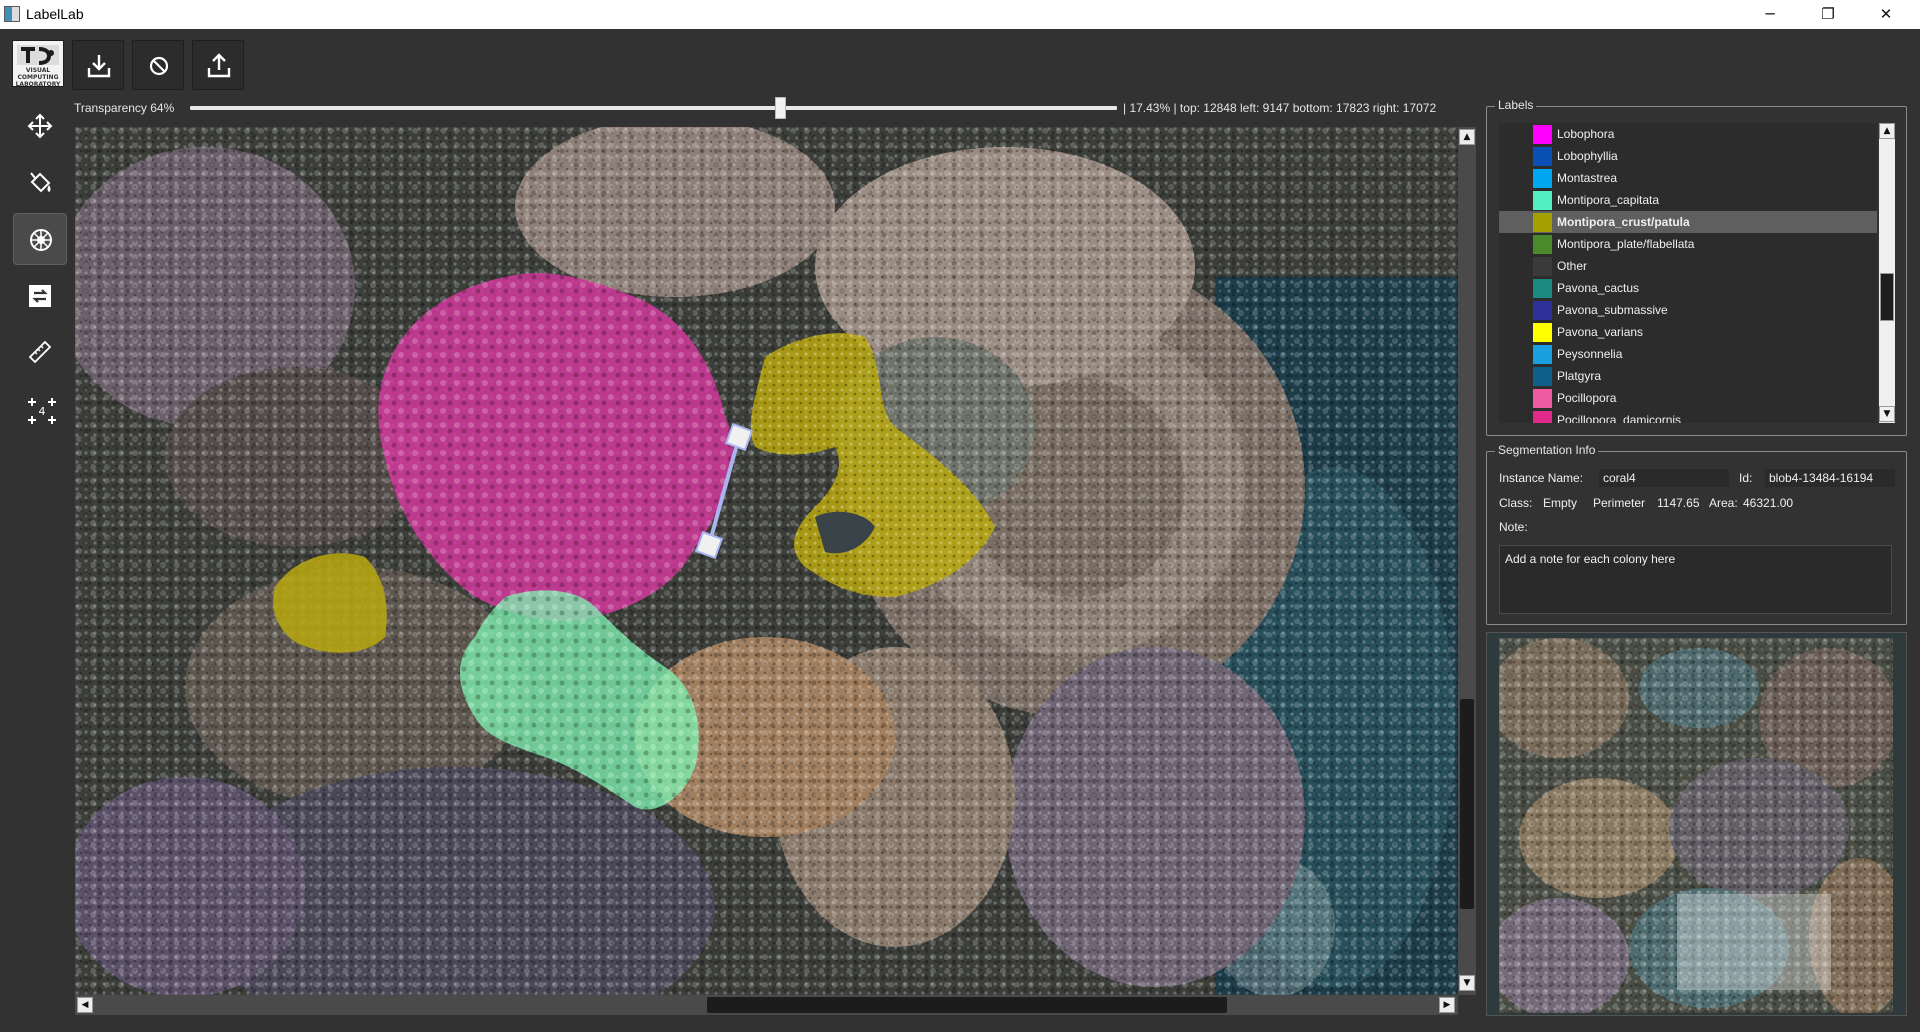 This screenshot has height=1032, width=1920. I want to click on transparency-slider, so click(653, 108).